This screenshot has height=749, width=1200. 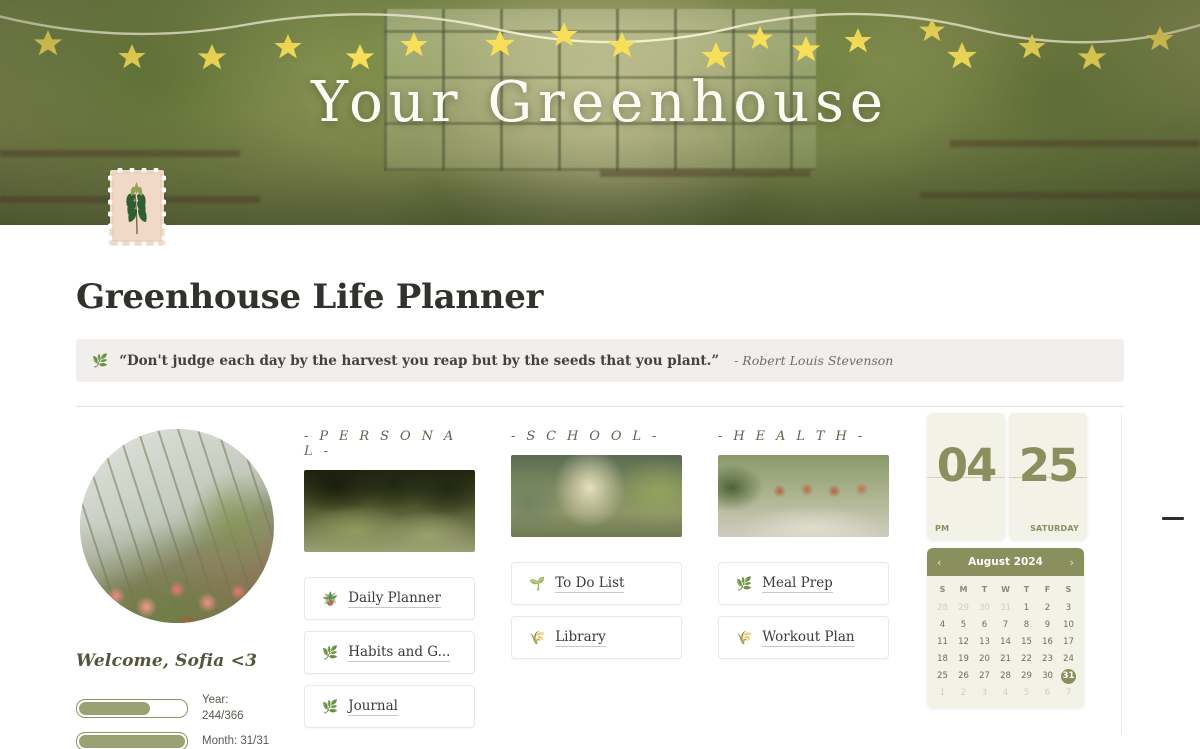 I want to click on year-progress-label-line1: Year:, so click(x=215, y=700).